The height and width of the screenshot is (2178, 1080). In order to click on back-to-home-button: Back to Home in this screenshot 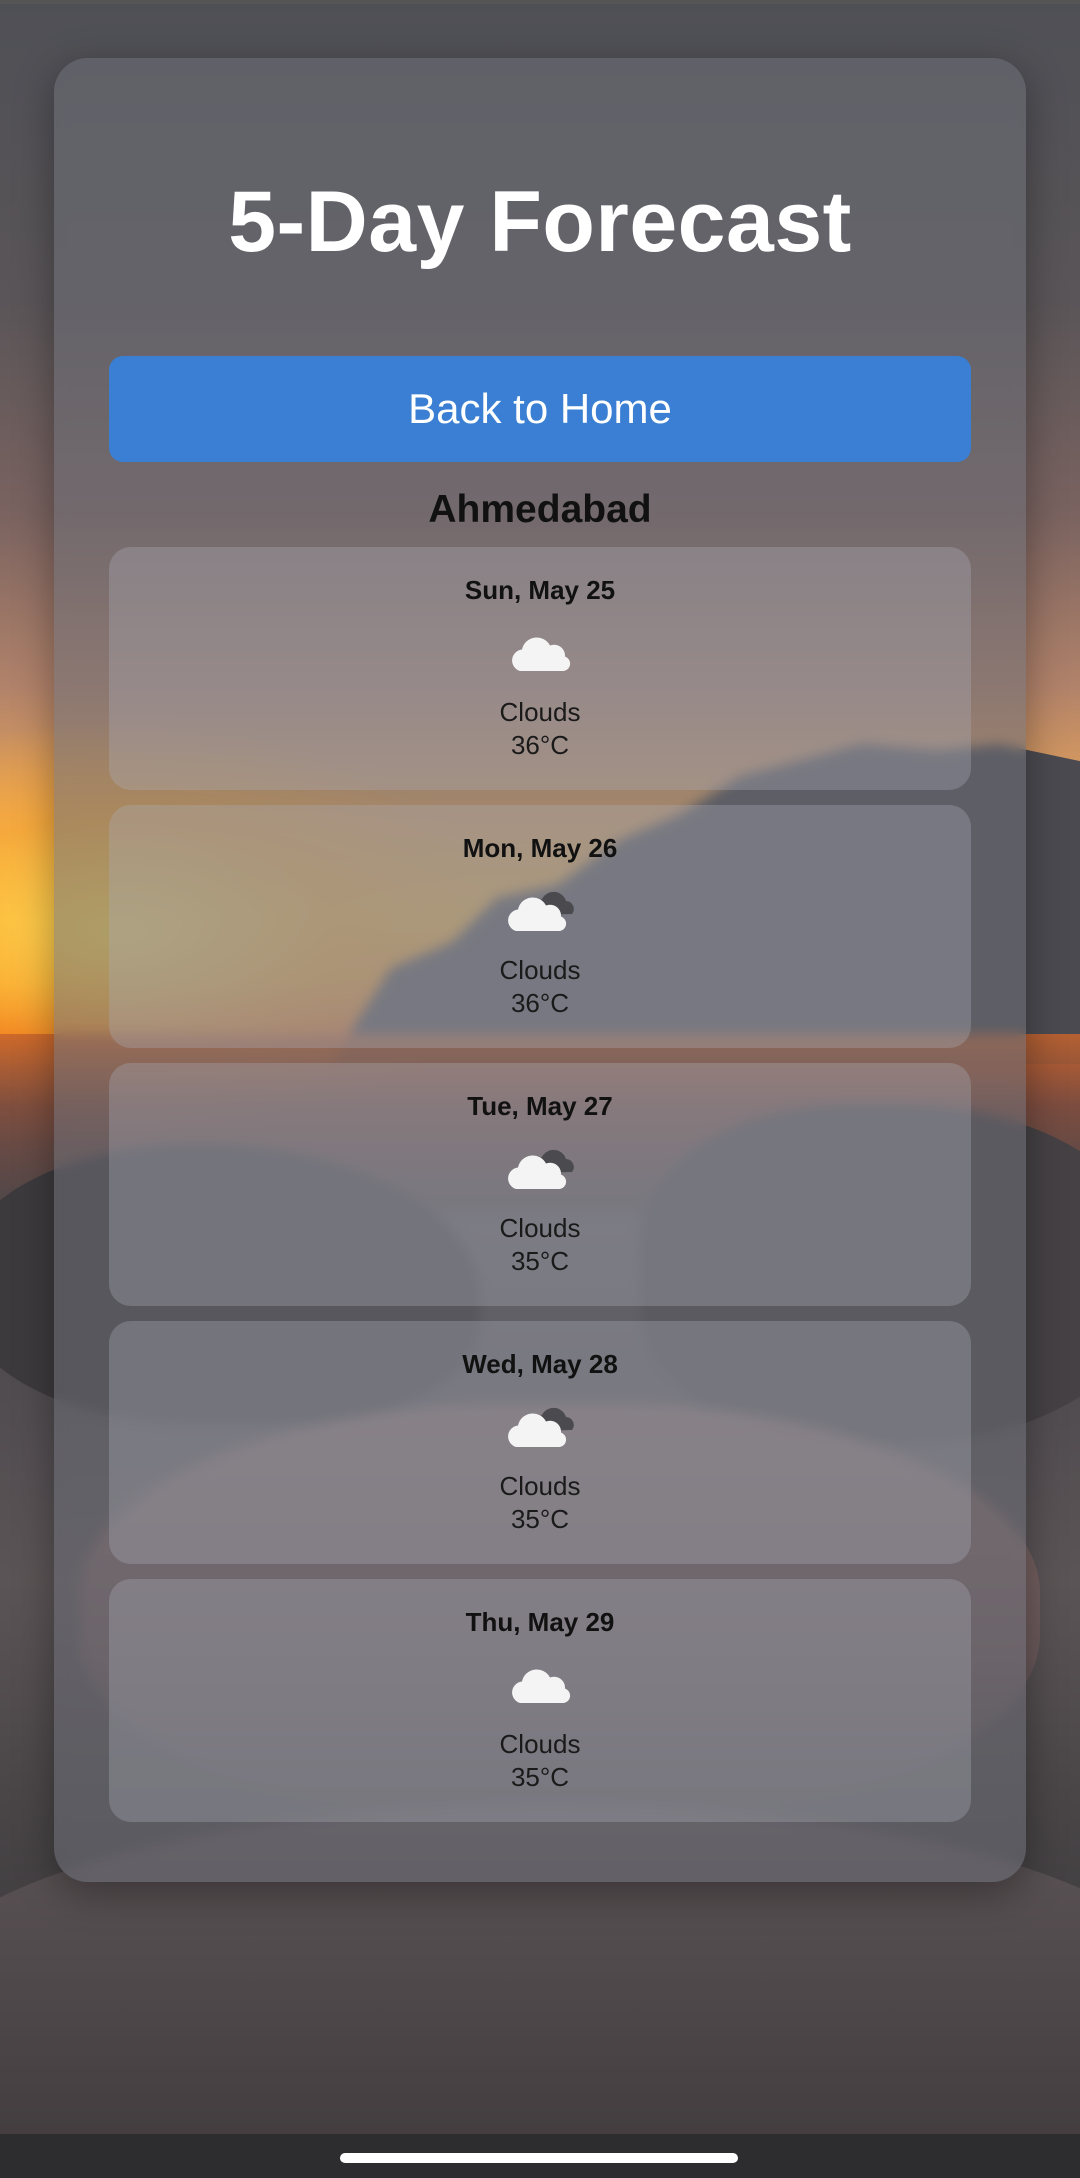, I will do `click(540, 409)`.